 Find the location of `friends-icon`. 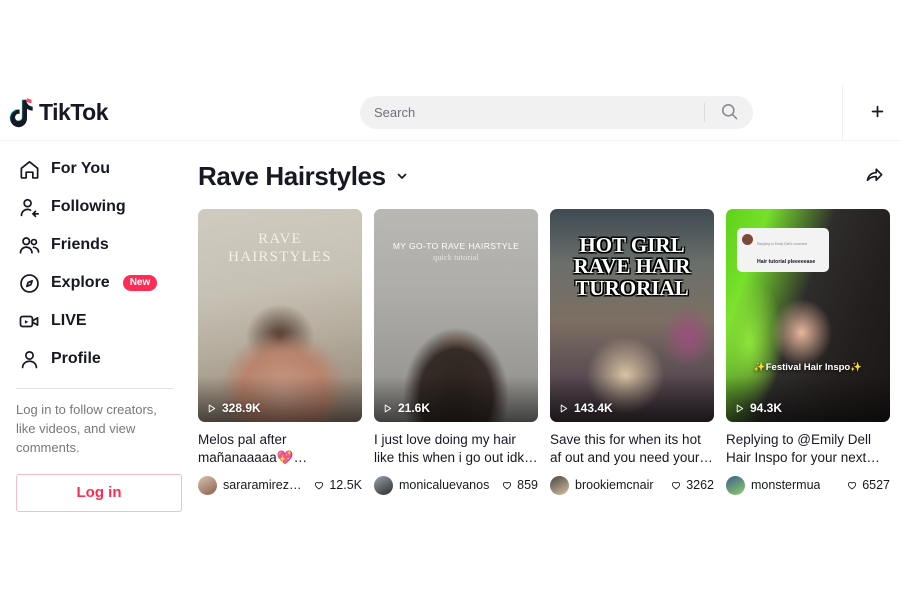

friends-icon is located at coordinates (29, 245).